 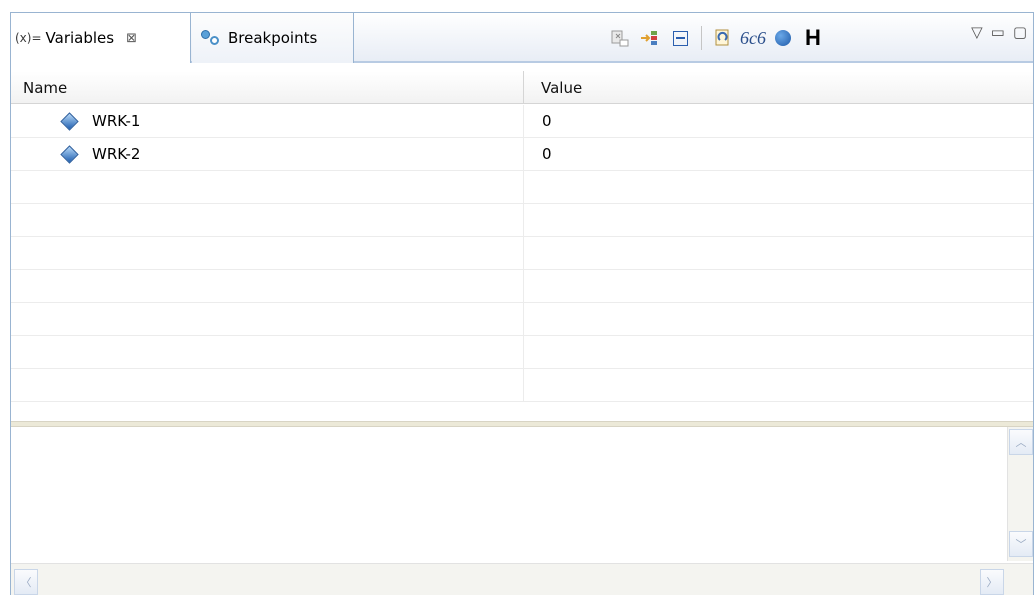 What do you see at coordinates (783, 38) in the screenshot?
I see `blue-dot-icon` at bounding box center [783, 38].